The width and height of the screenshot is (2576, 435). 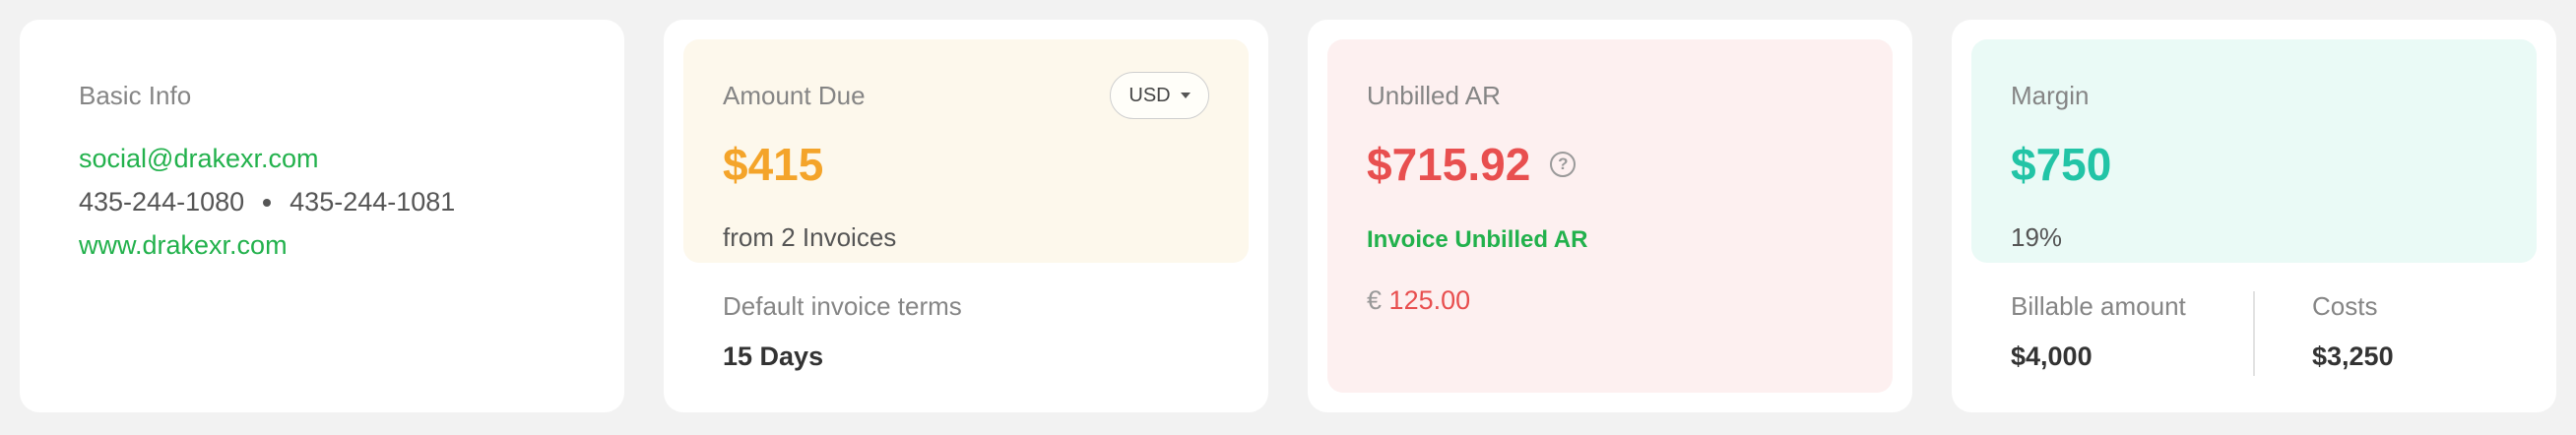 I want to click on question-circle-icon: ?, so click(x=1563, y=164).